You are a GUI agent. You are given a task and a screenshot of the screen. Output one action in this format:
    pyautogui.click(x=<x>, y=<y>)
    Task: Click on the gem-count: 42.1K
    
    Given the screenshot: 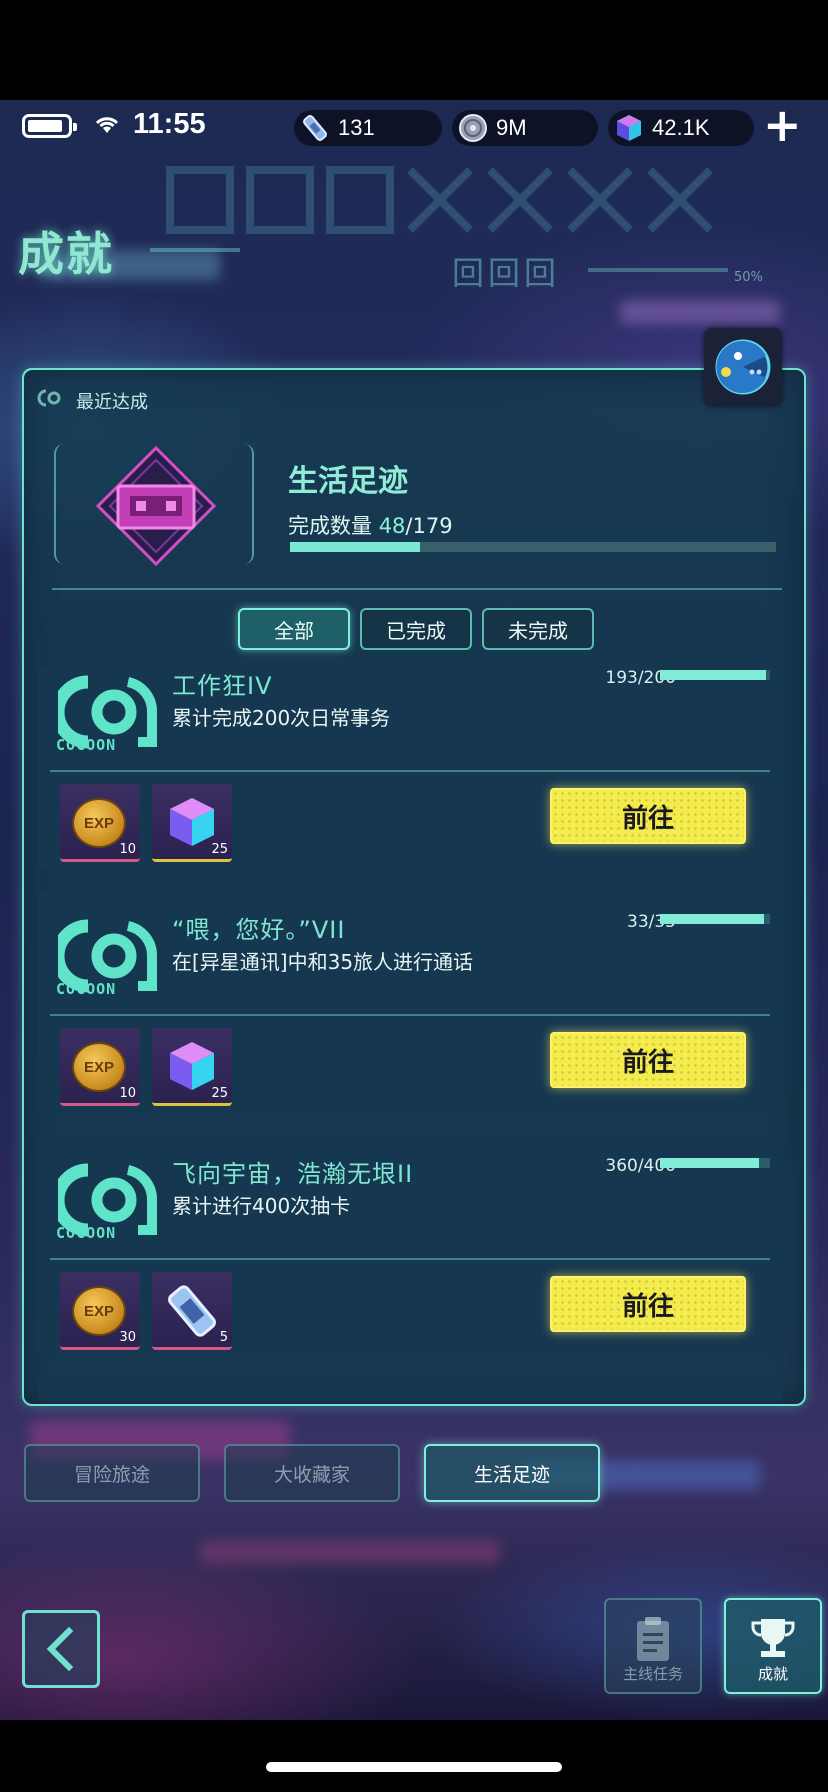 What is the action you would take?
    pyautogui.click(x=681, y=127)
    